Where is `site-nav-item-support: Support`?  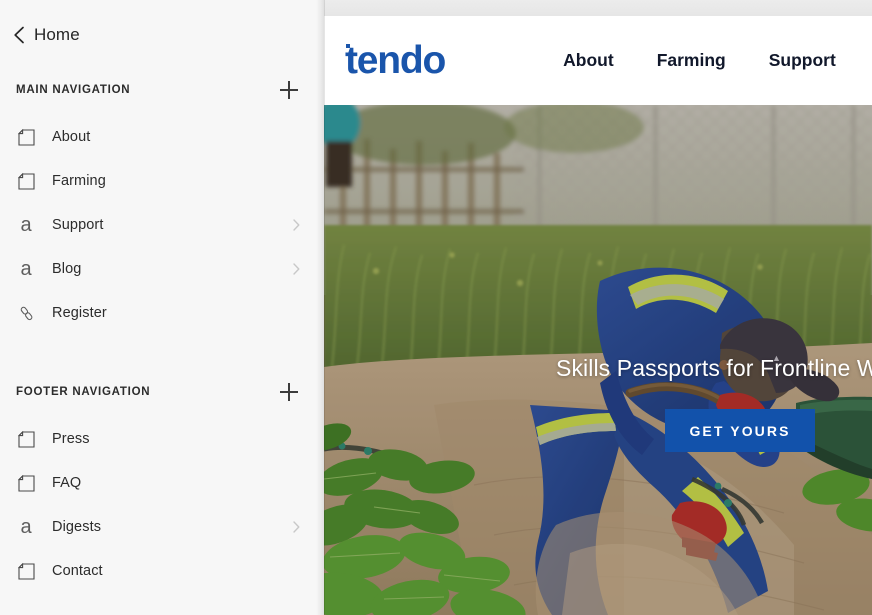 site-nav-item-support: Support is located at coordinates (802, 60).